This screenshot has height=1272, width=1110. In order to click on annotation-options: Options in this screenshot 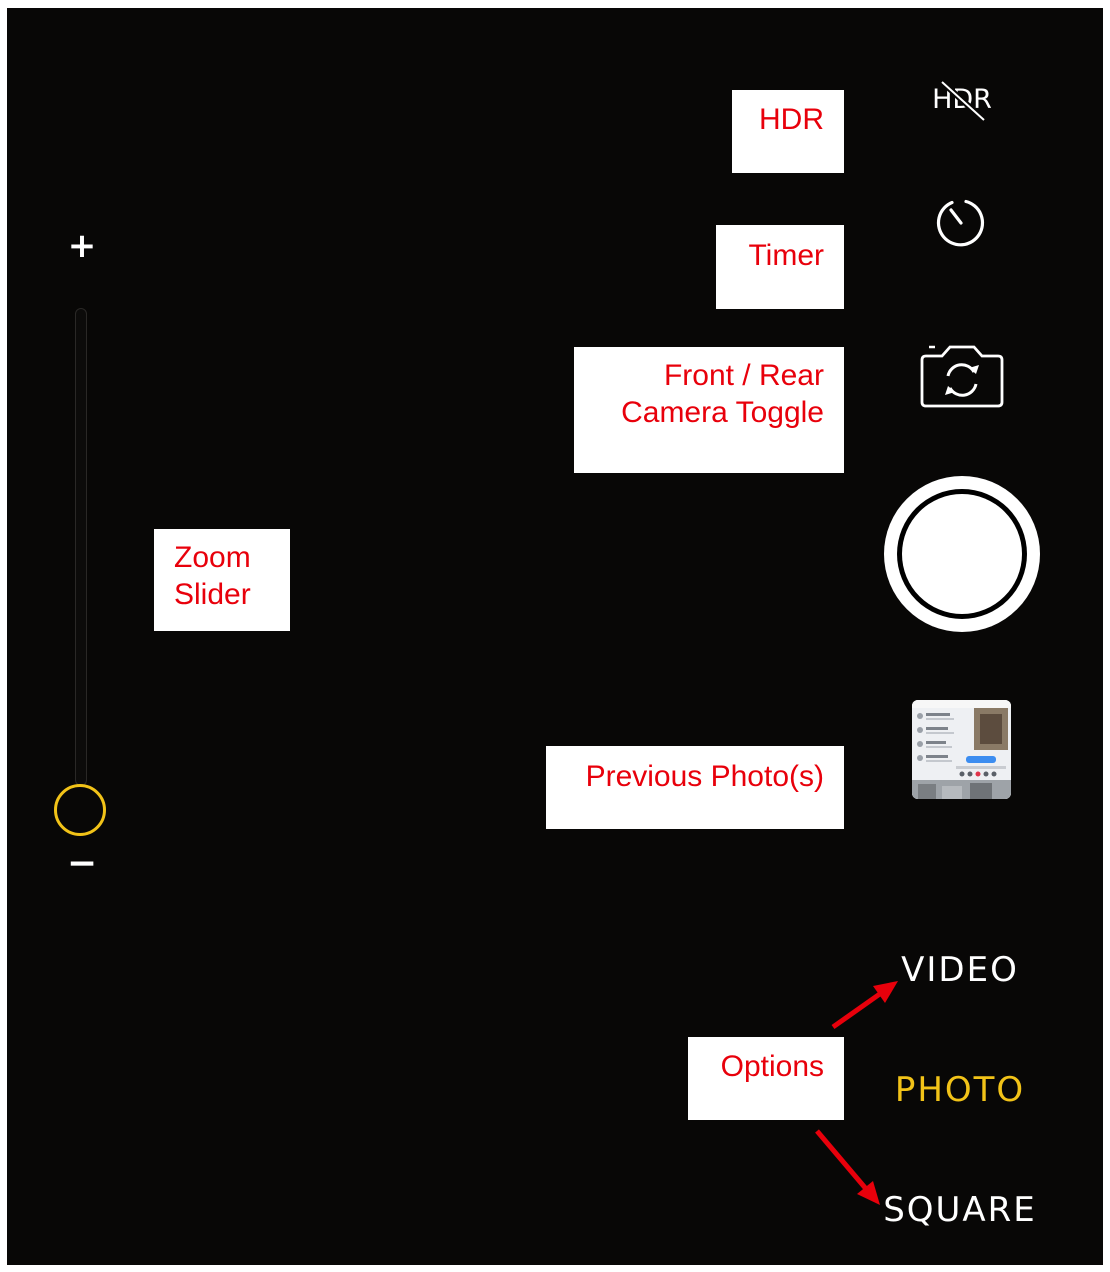, I will do `click(766, 1078)`.